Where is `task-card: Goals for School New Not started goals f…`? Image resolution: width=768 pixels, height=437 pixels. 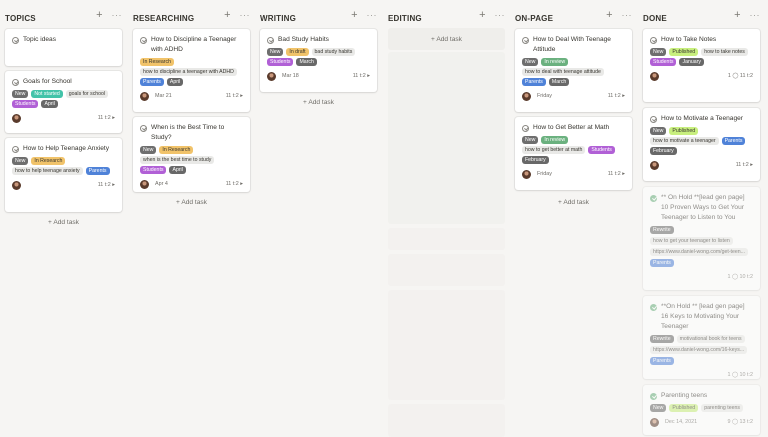 task-card: Goals for School New Not started goals f… is located at coordinates (63, 102).